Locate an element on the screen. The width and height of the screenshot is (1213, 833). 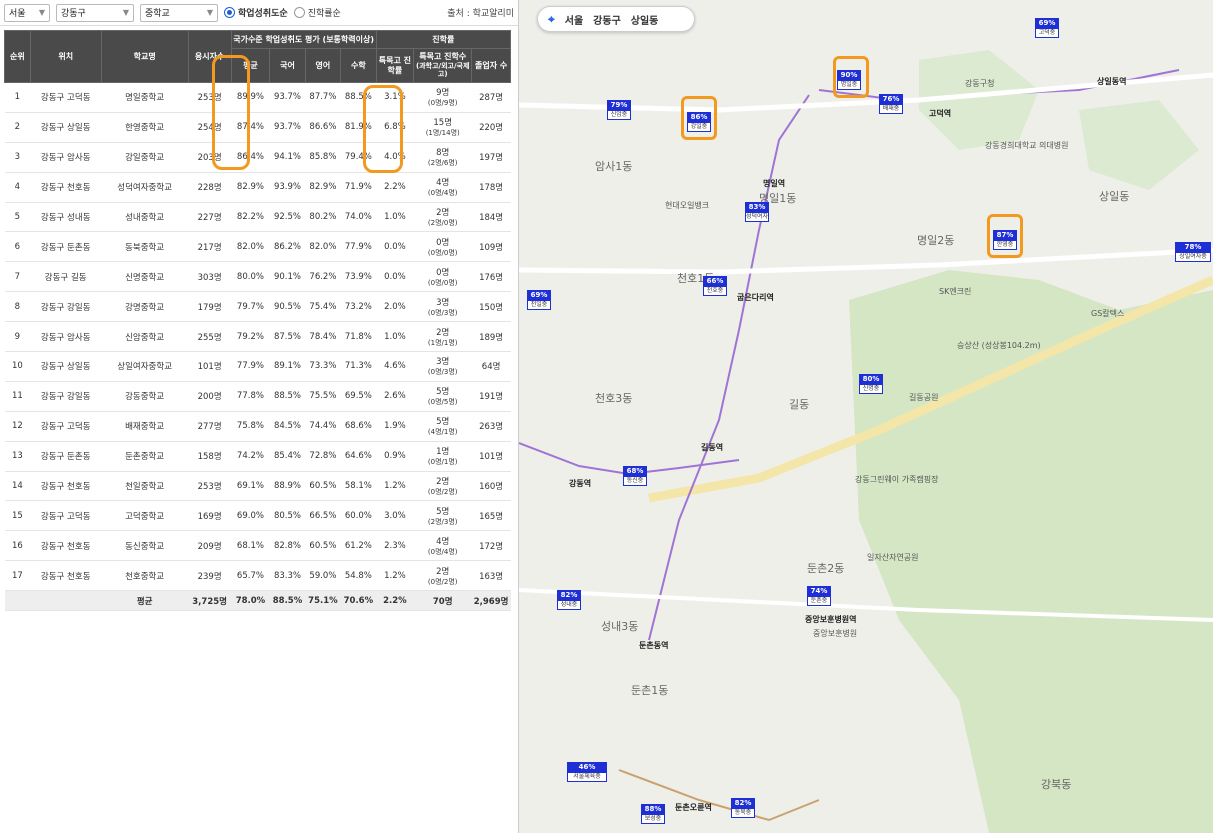
cell-avg: 69.1% is located at coordinates (250, 486).